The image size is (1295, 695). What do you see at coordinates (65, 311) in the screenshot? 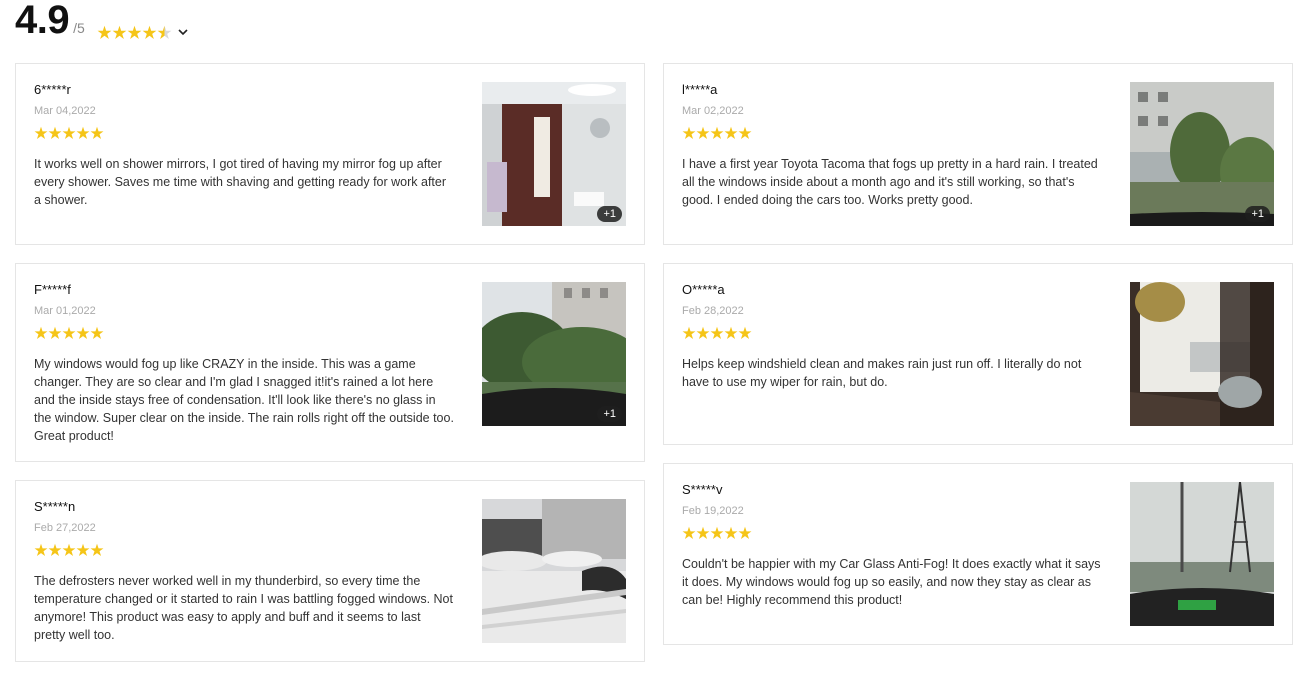
I see `review-date: Mar 01,2022` at bounding box center [65, 311].